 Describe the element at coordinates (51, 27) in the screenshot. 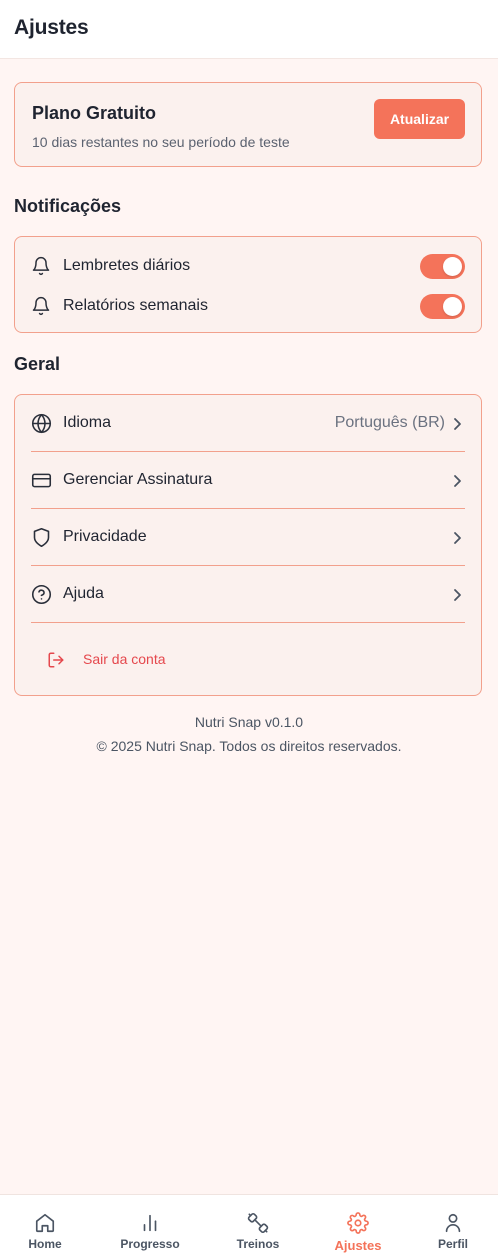

I see `page-title: Ajustes` at that location.